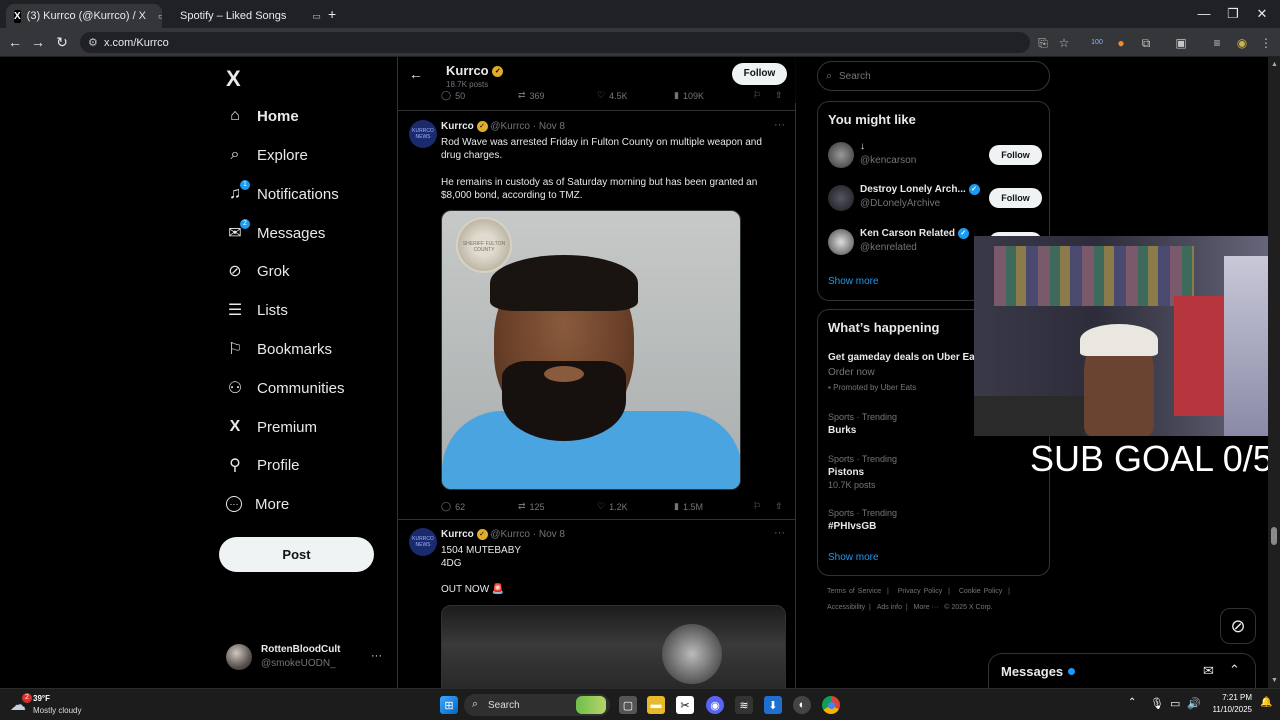 This screenshot has height=720, width=1280. Describe the element at coordinates (1043, 43) in the screenshot. I see `install-app-icon: ⎘` at that location.